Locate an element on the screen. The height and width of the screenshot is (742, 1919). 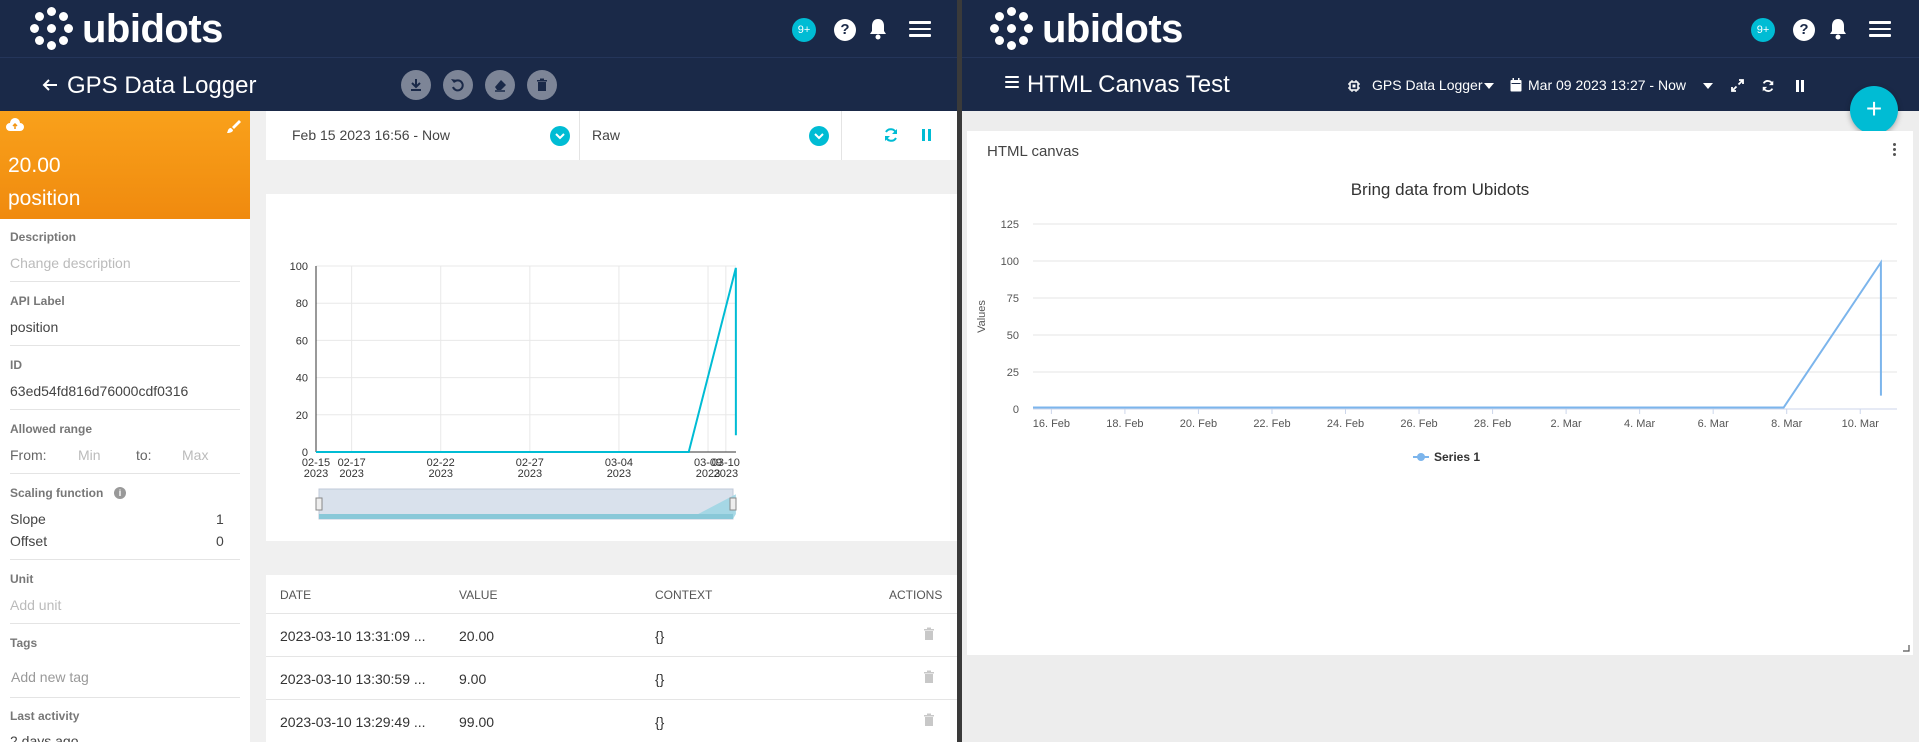
column-header-value: VALUE is located at coordinates (478, 595).